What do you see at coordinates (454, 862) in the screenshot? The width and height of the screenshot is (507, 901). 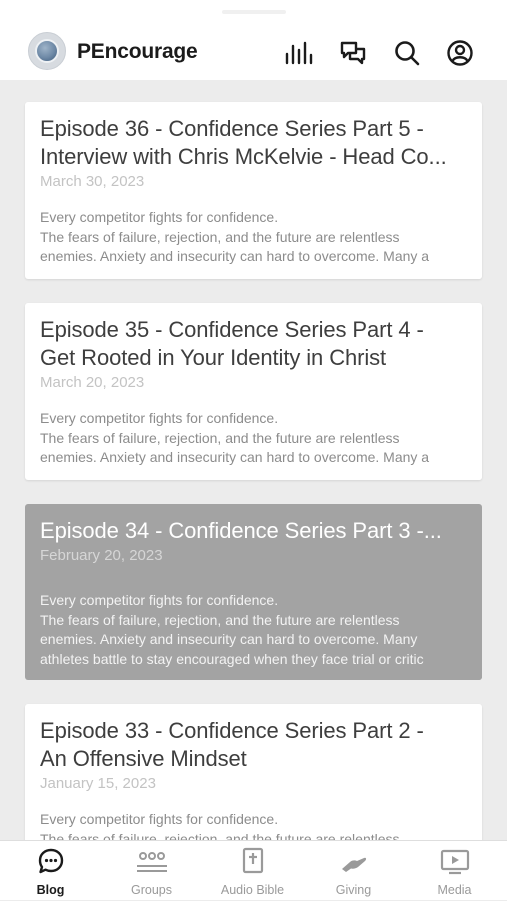 I see `media-icon` at bounding box center [454, 862].